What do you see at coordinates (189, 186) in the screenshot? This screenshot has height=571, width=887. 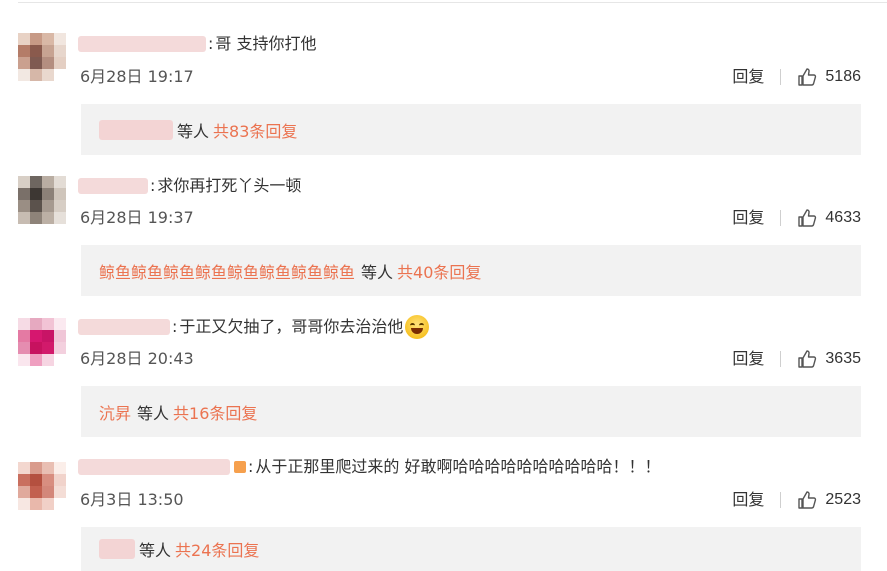 I see `comment-line: : 求你再打死丫头一顿` at bounding box center [189, 186].